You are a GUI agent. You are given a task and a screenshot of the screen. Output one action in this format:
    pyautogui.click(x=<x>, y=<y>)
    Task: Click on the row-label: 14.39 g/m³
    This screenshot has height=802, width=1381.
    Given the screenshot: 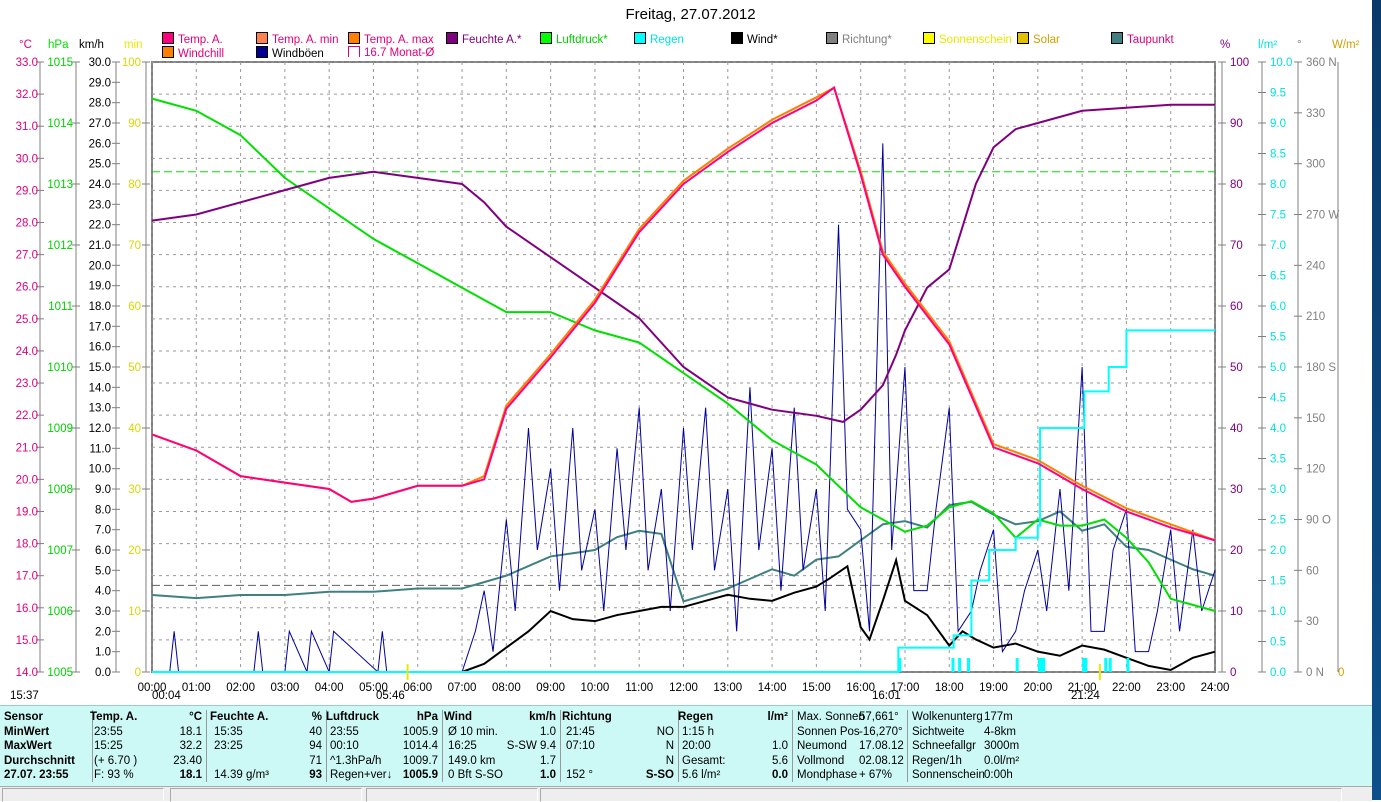 What is the action you would take?
    pyautogui.click(x=241, y=775)
    